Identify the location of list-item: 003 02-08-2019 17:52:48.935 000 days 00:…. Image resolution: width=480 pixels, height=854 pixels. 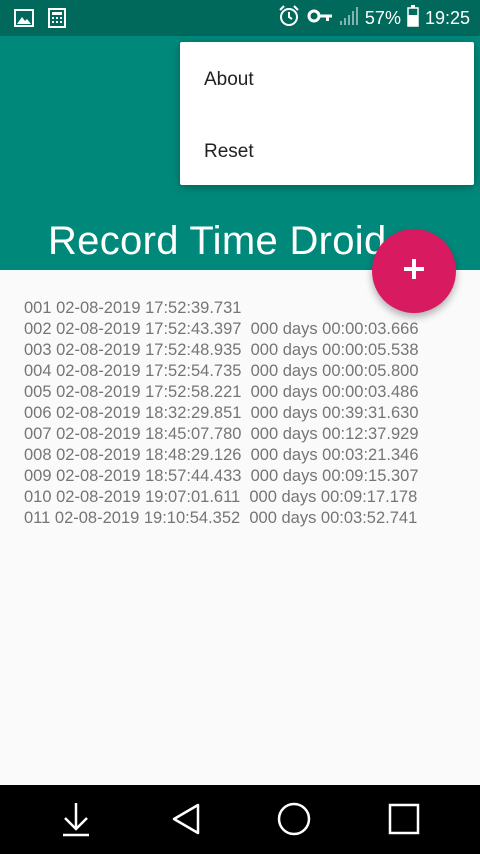
(221, 350).